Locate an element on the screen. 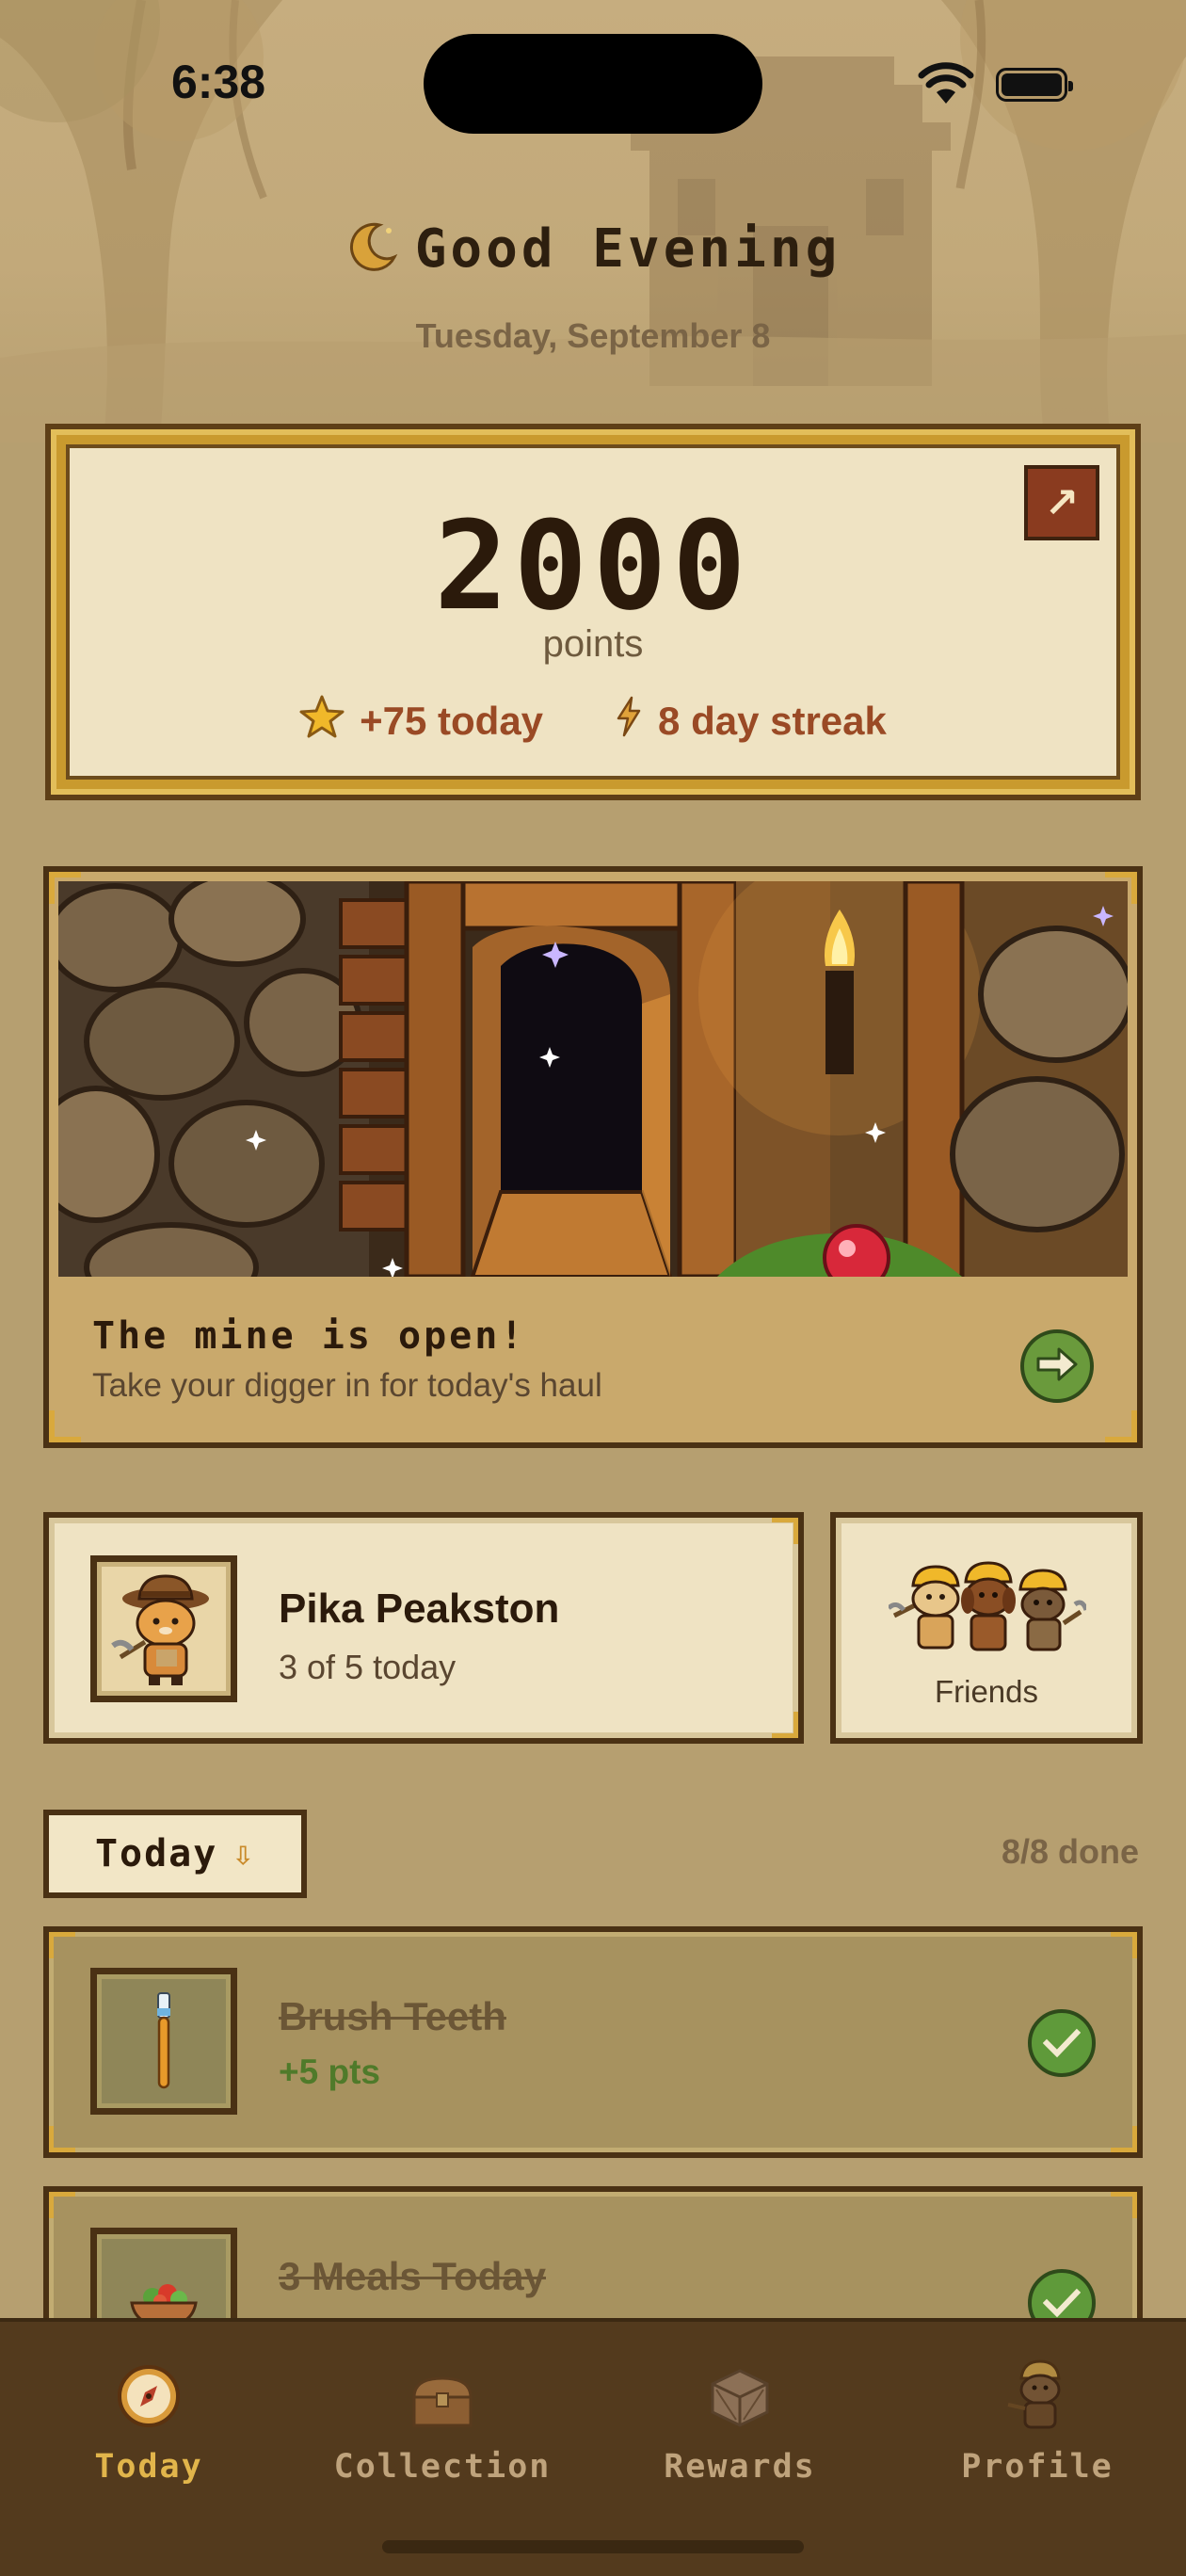 This screenshot has width=1186, height=2576. profile-name: Pika Peakston is located at coordinates (419, 1609).